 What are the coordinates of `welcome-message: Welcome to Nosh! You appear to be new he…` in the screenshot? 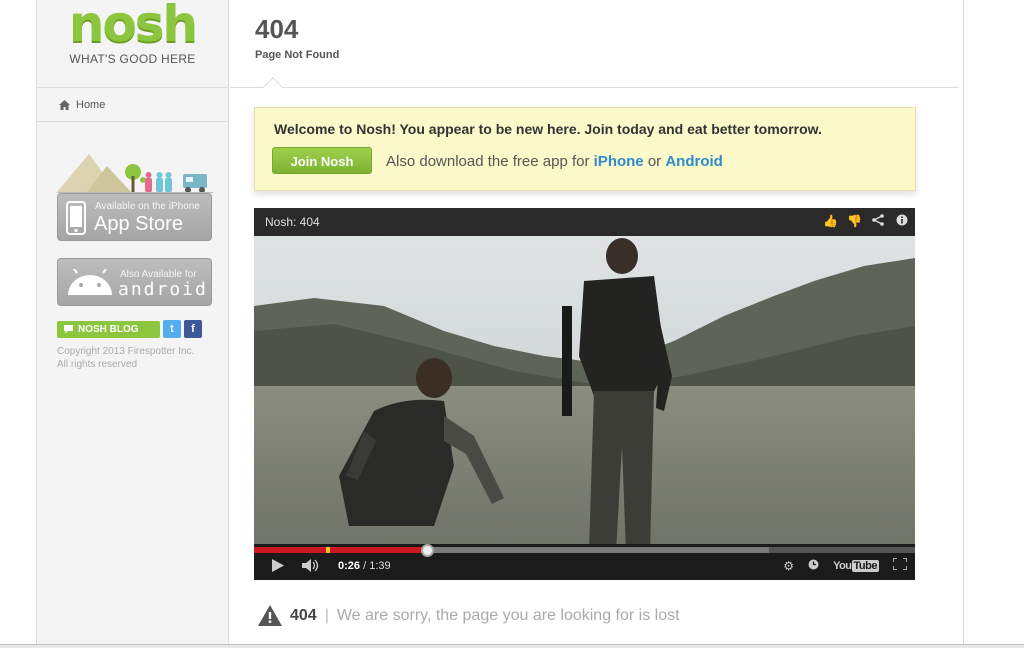 It's located at (548, 129).